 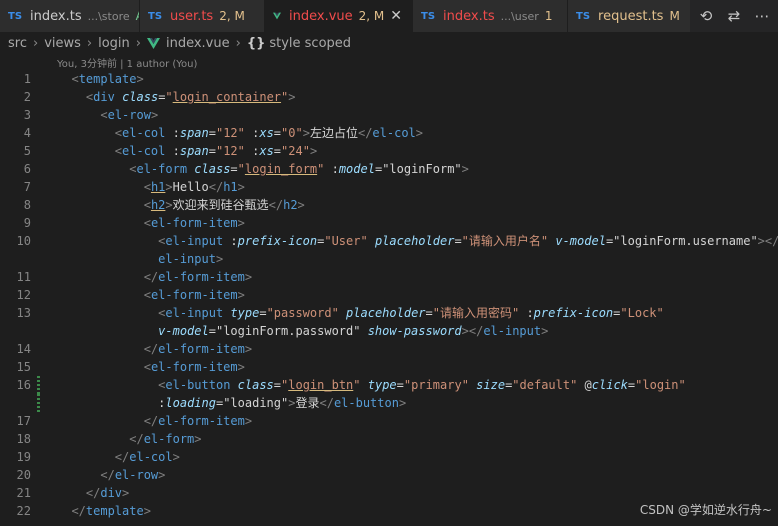 I want to click on line-number: 2, so click(x=27, y=97).